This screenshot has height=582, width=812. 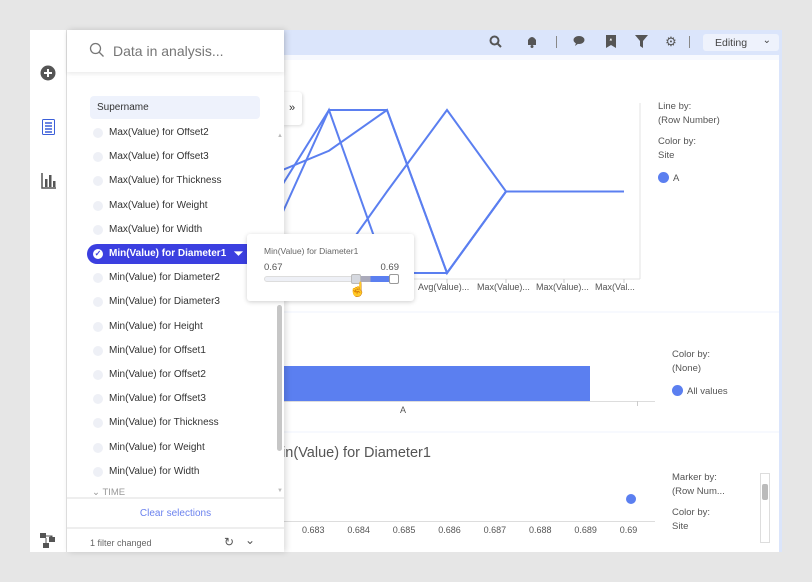 What do you see at coordinates (765, 492) in the screenshot?
I see `scrollbar-thumb` at bounding box center [765, 492].